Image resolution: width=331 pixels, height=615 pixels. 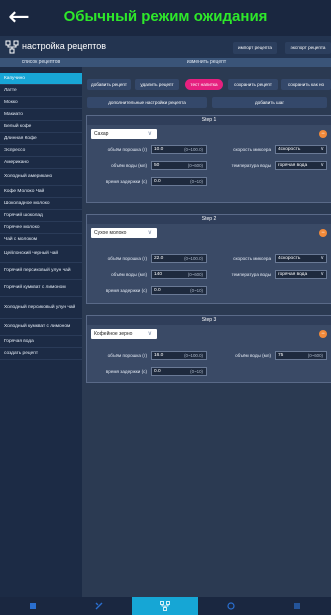 What do you see at coordinates (157, 84) in the screenshot?
I see `delete-recipe-button: удалить рецепт` at bounding box center [157, 84].